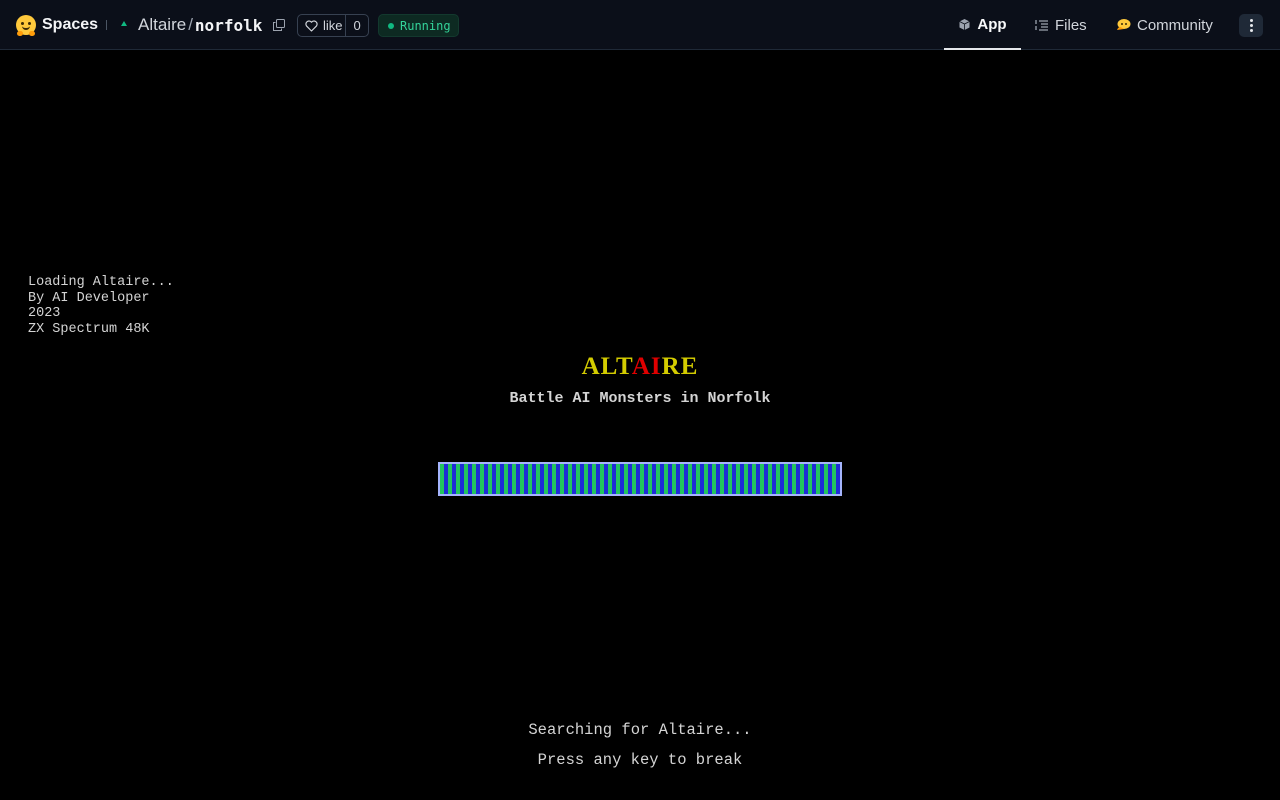 The width and height of the screenshot is (1280, 800). I want to click on divider, so click(106, 25).